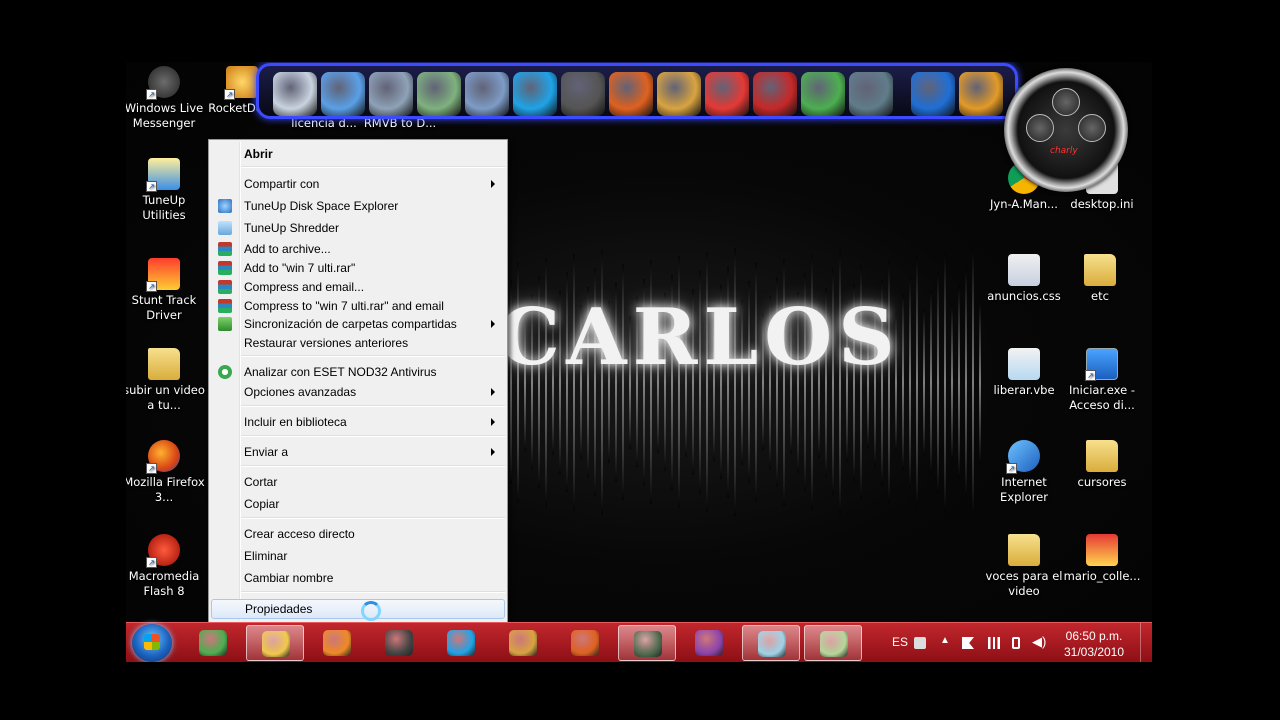 This screenshot has width=1280, height=720. I want to click on menu-item: Cambiar nombre, so click(358, 578).